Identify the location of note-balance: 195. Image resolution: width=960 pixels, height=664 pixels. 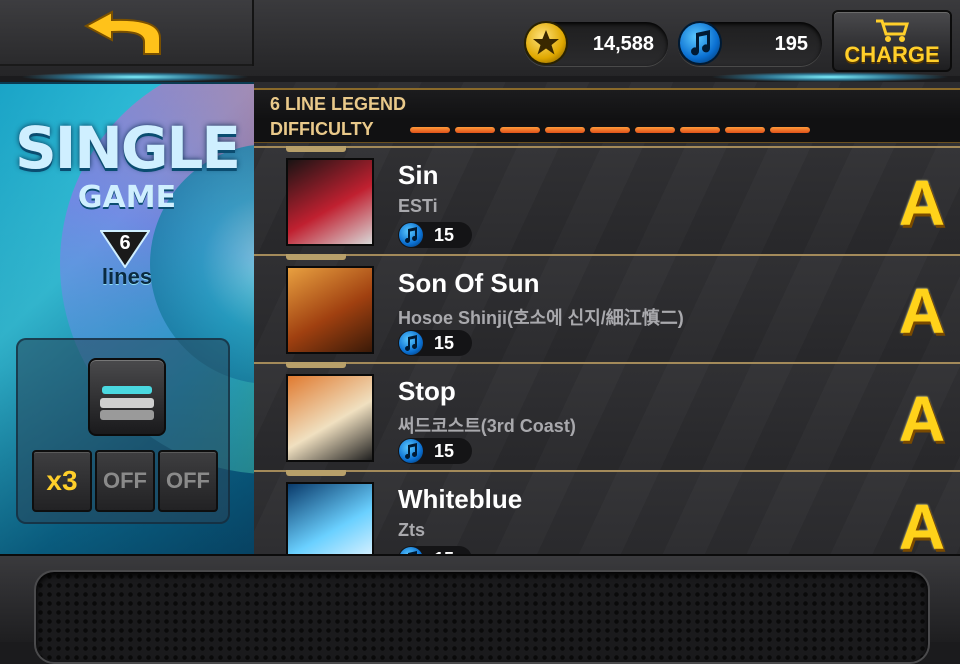
(750, 44).